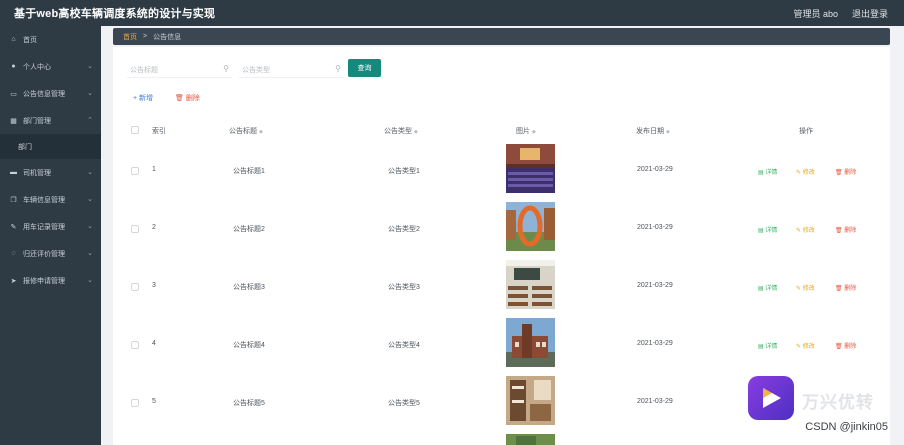  Describe the element at coordinates (13, 94) in the screenshot. I see `message-icon: ▭` at that location.